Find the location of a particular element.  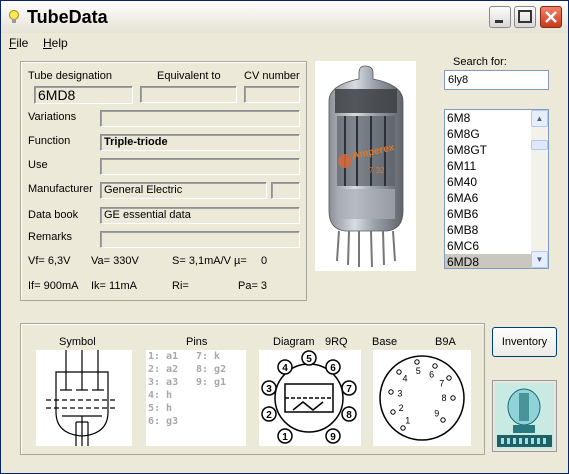

cv-field is located at coordinates (272, 94).